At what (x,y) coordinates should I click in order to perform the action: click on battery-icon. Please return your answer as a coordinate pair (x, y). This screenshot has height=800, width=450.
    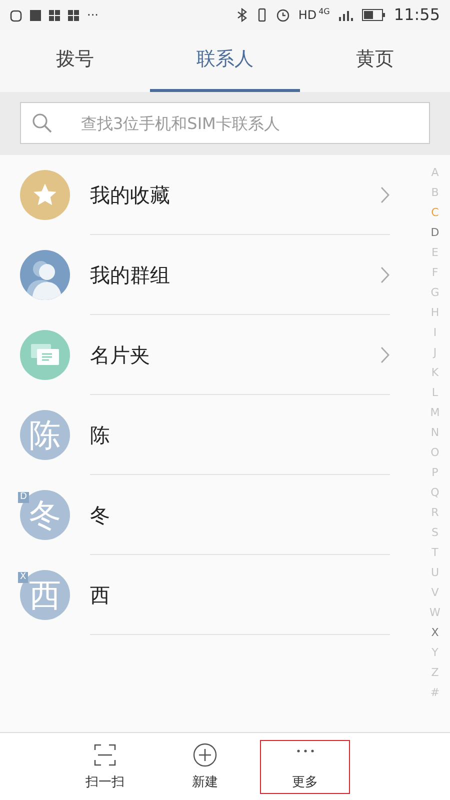
    Looking at the image, I should click on (374, 15).